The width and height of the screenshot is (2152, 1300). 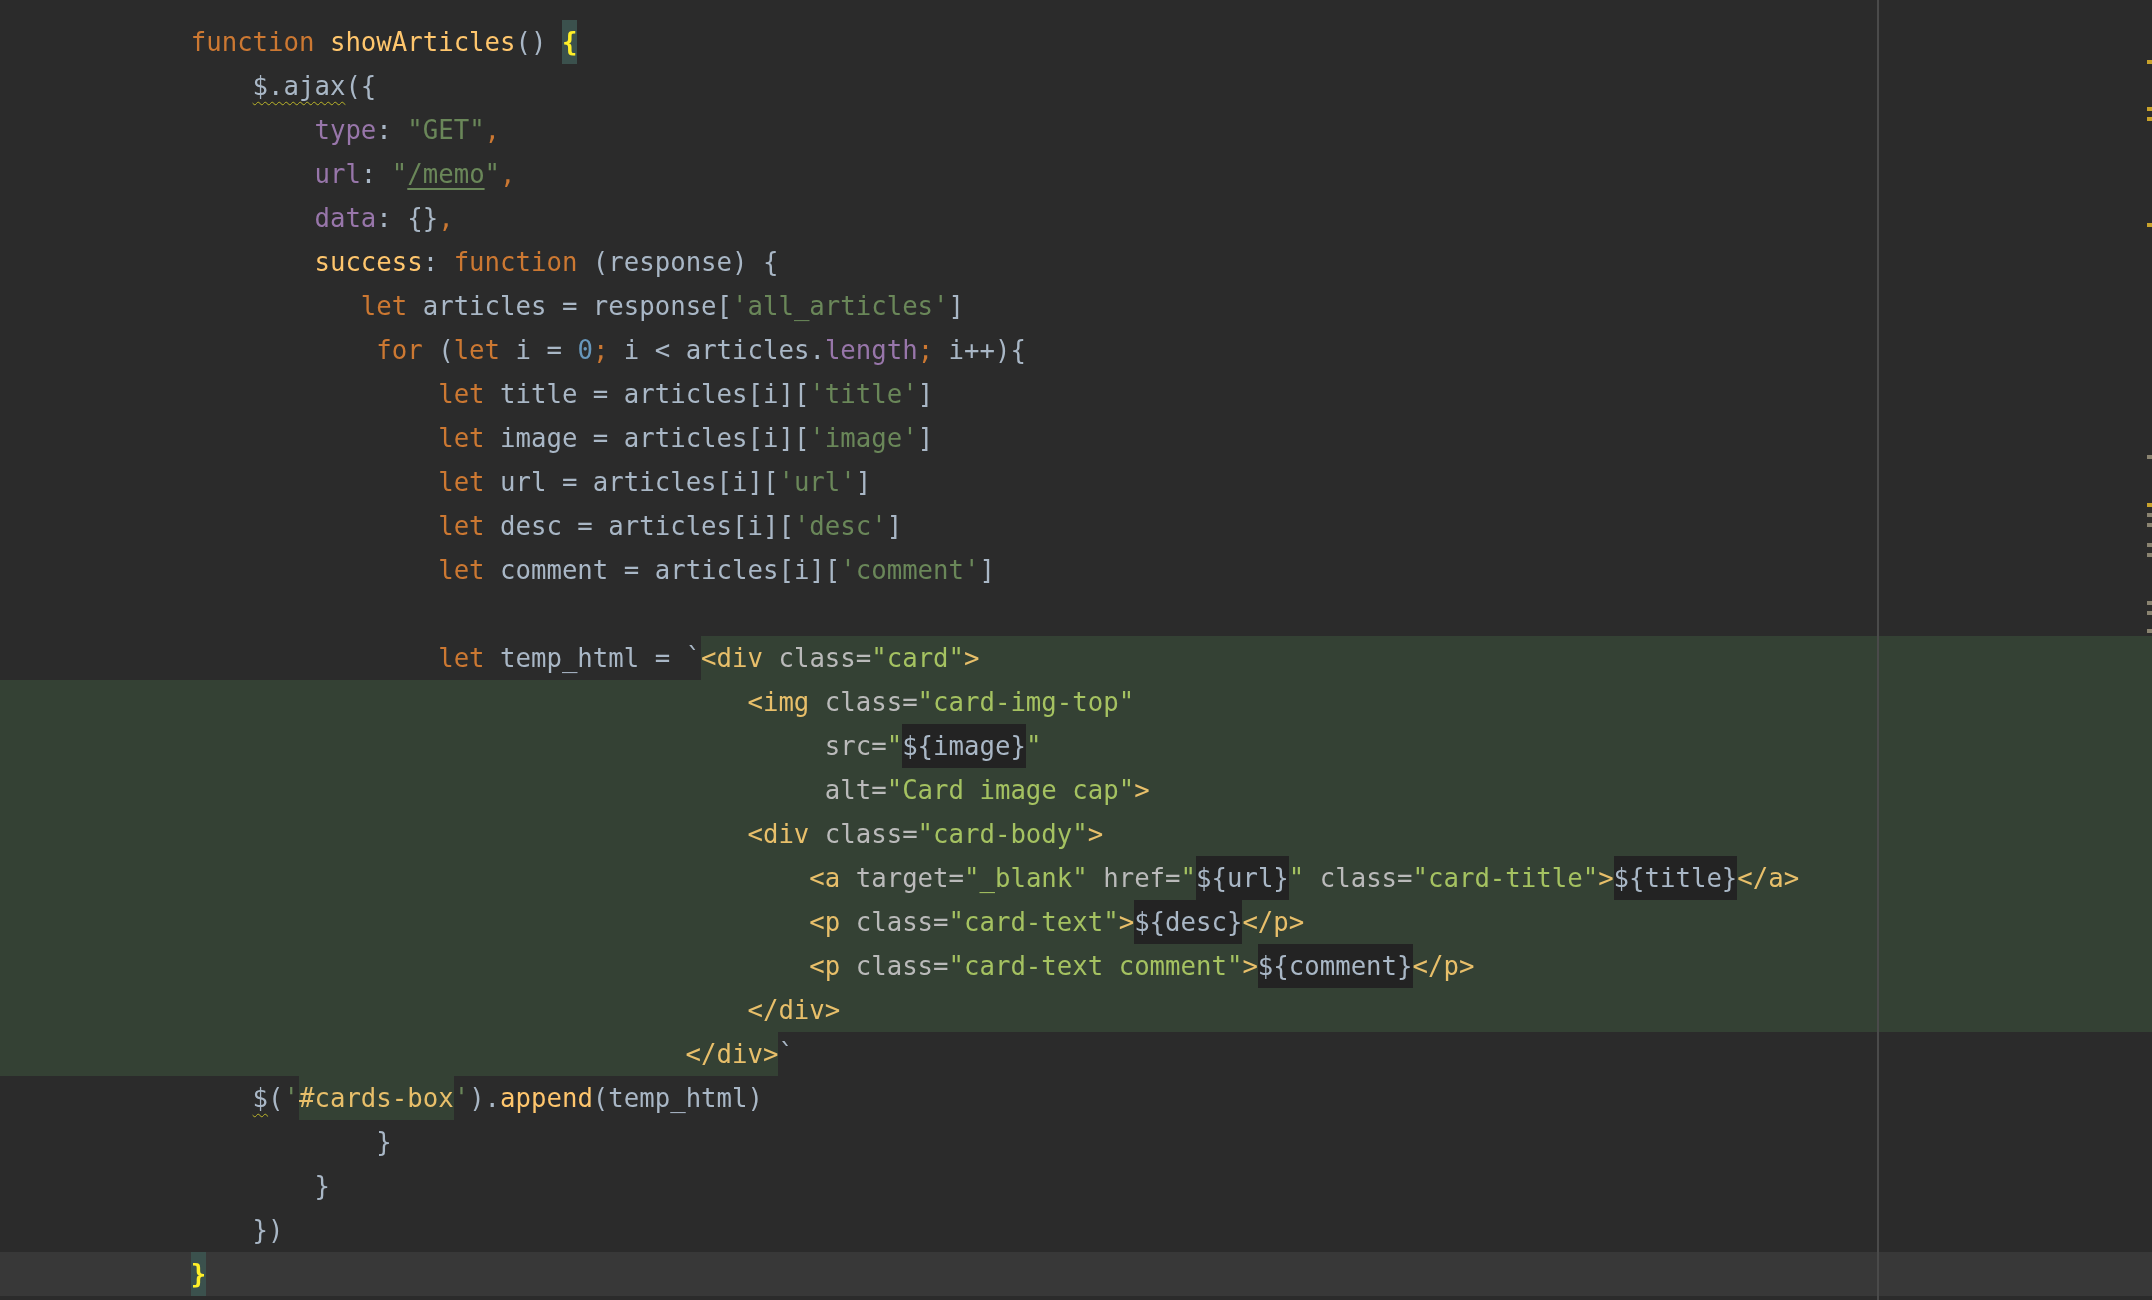 What do you see at coordinates (345, 218) in the screenshot?
I see `code-property: data` at bounding box center [345, 218].